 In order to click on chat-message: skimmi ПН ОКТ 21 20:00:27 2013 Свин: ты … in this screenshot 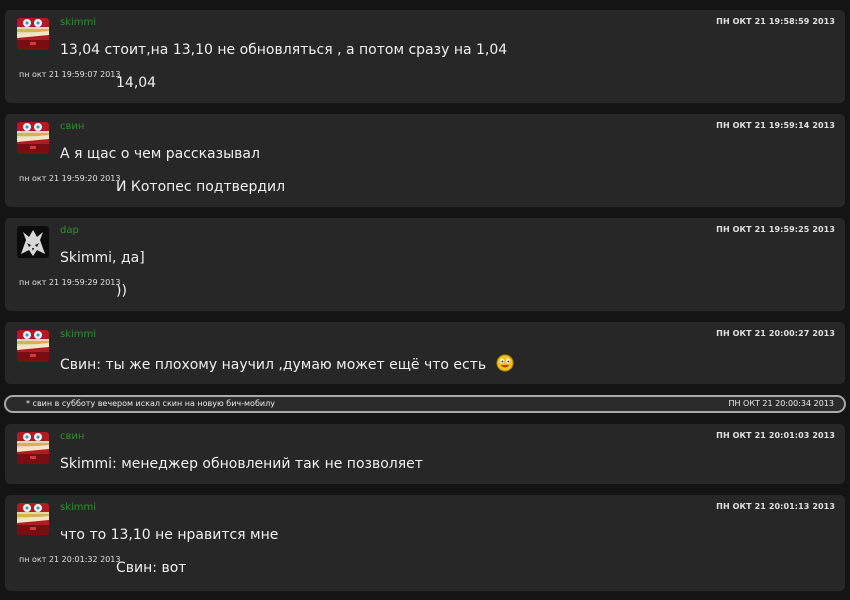, I will do `click(425, 353)`.